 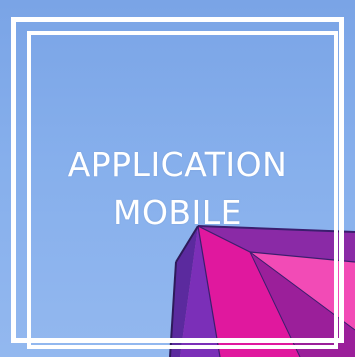 I want to click on title-line-2: MOBILE, so click(x=177, y=212).